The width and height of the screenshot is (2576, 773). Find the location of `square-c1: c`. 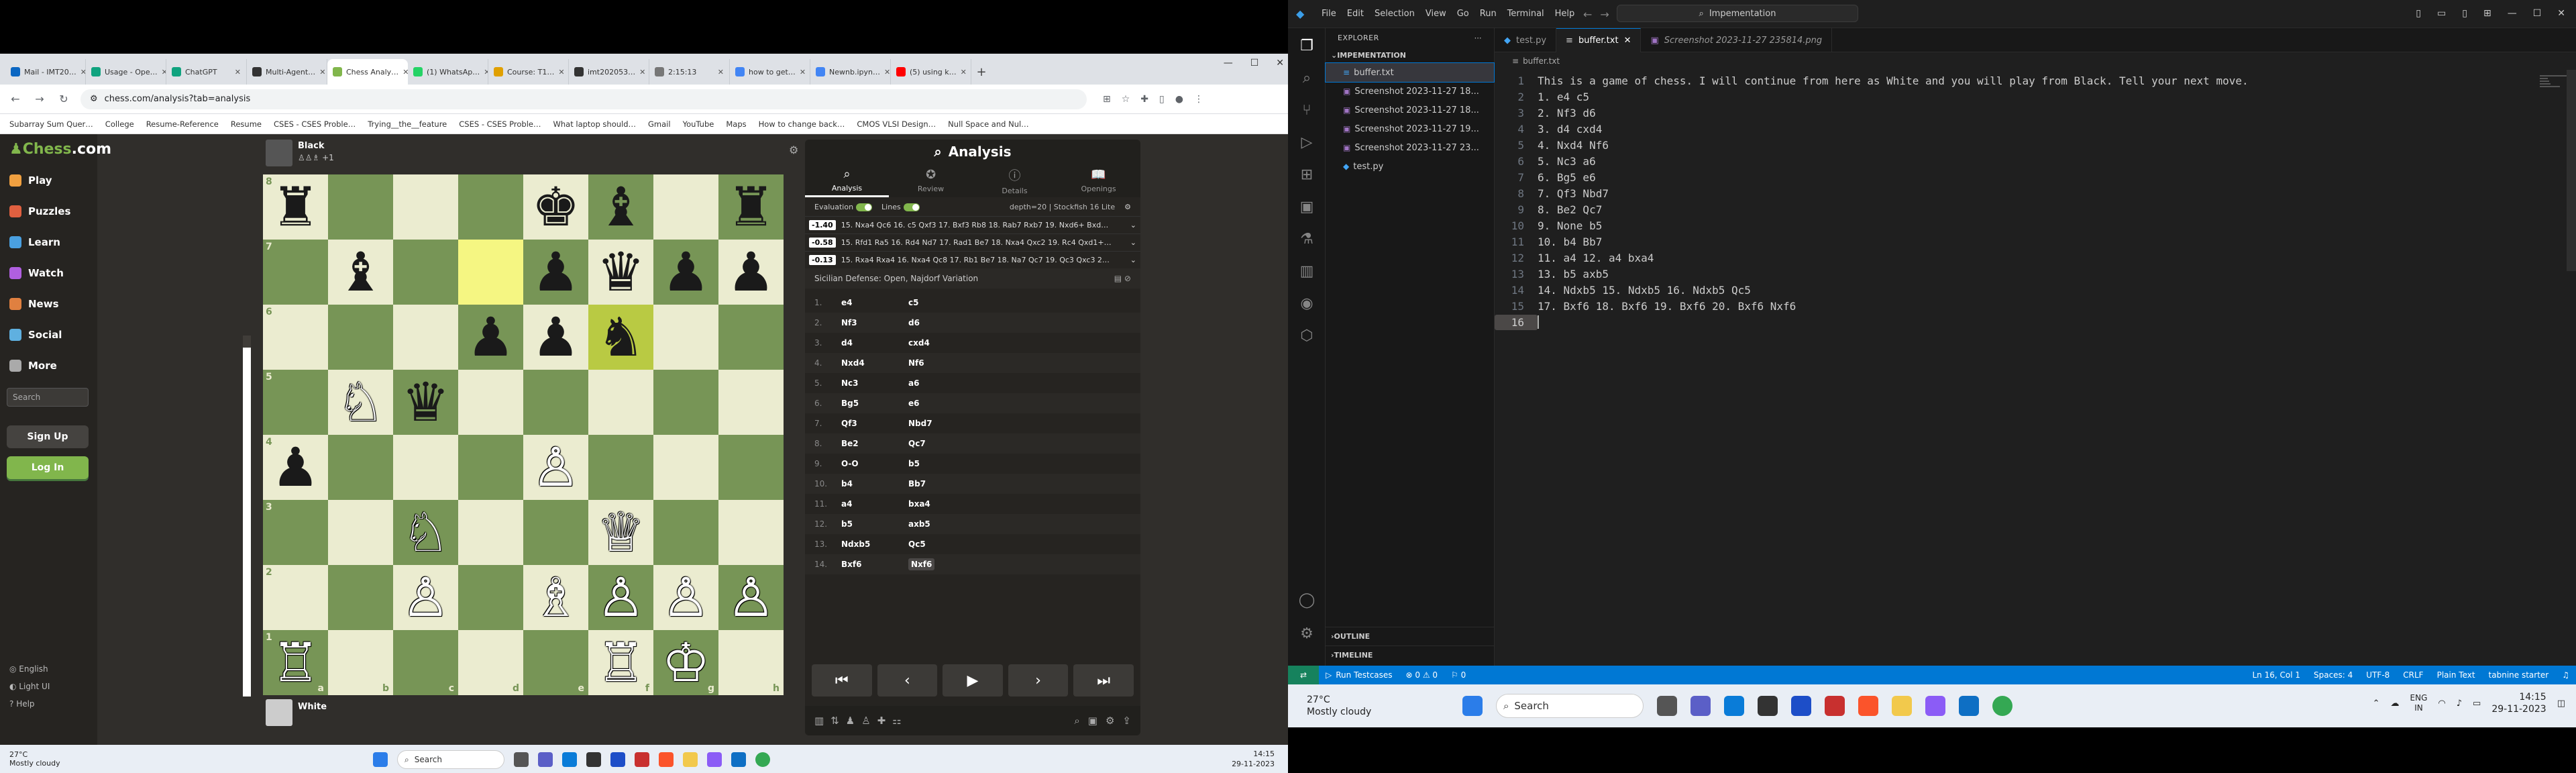

square-c1: c is located at coordinates (425, 662).